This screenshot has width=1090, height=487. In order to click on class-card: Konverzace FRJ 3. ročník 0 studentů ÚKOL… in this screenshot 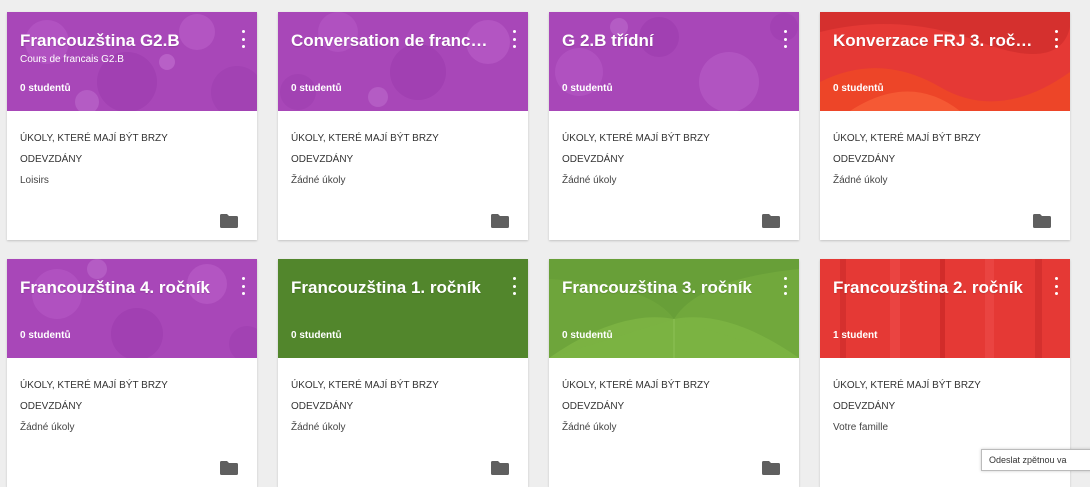, I will do `click(945, 126)`.